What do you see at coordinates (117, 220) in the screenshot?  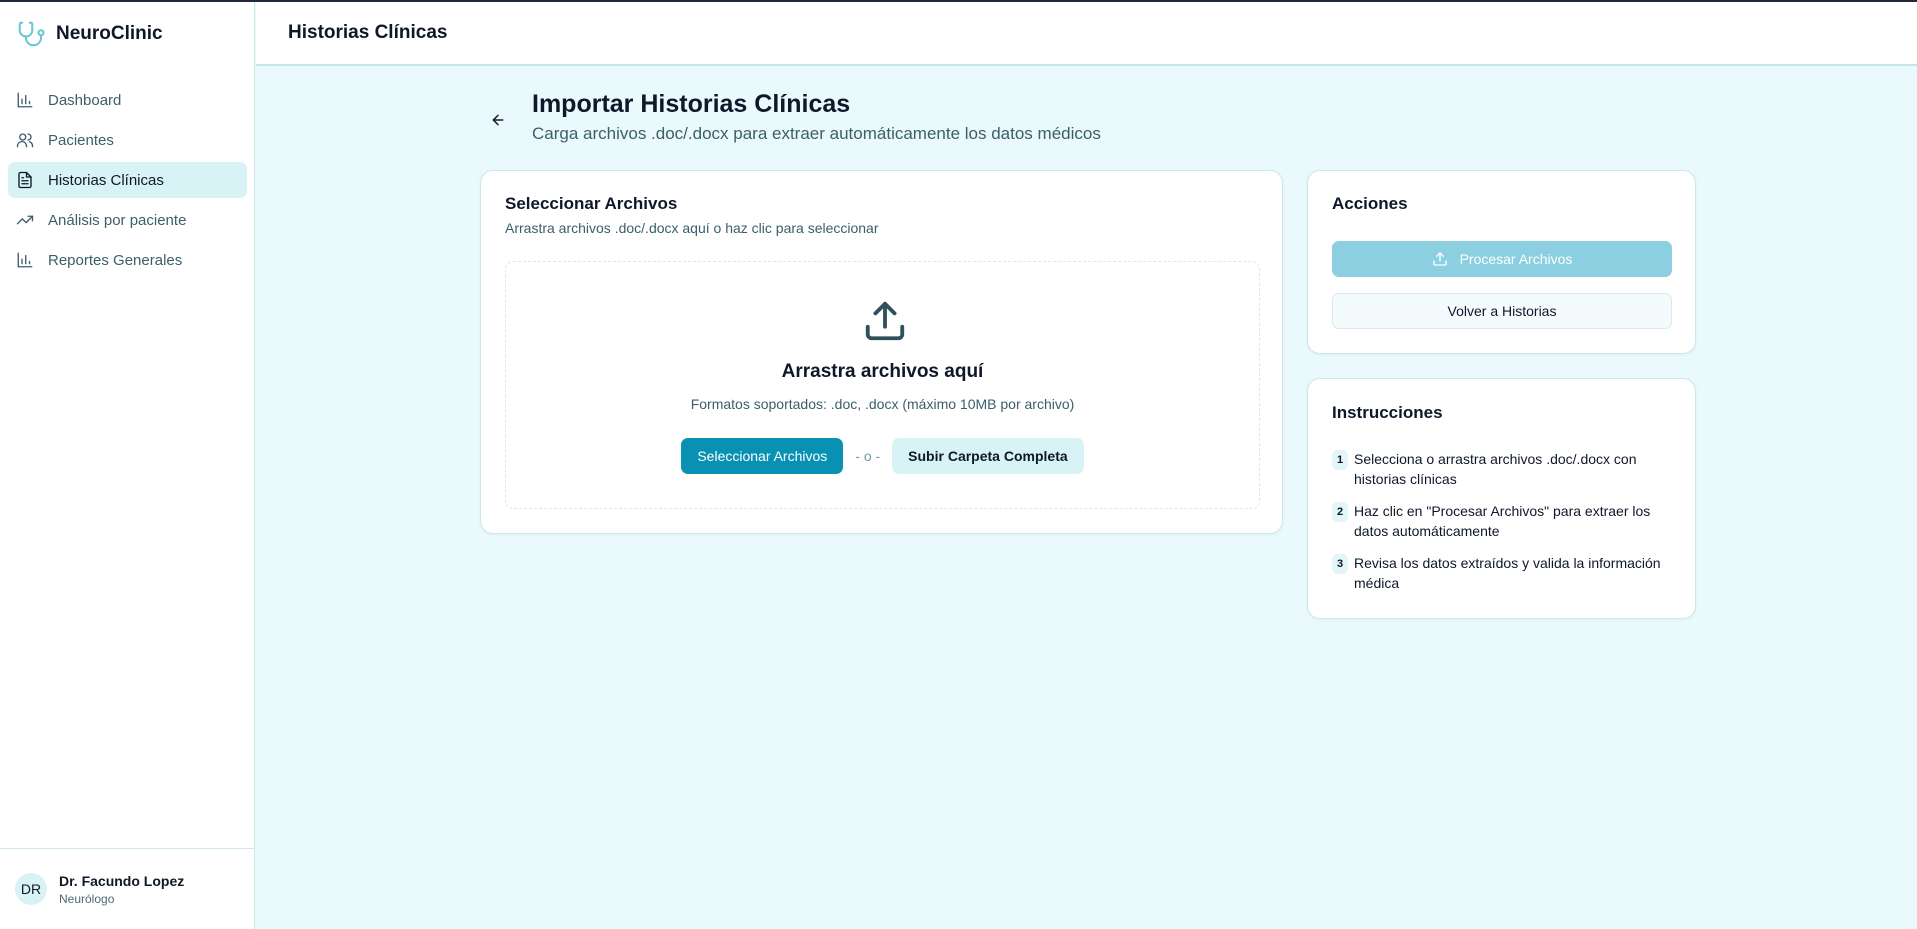 I see `sidebar-item-label: Análisis por paciente` at bounding box center [117, 220].